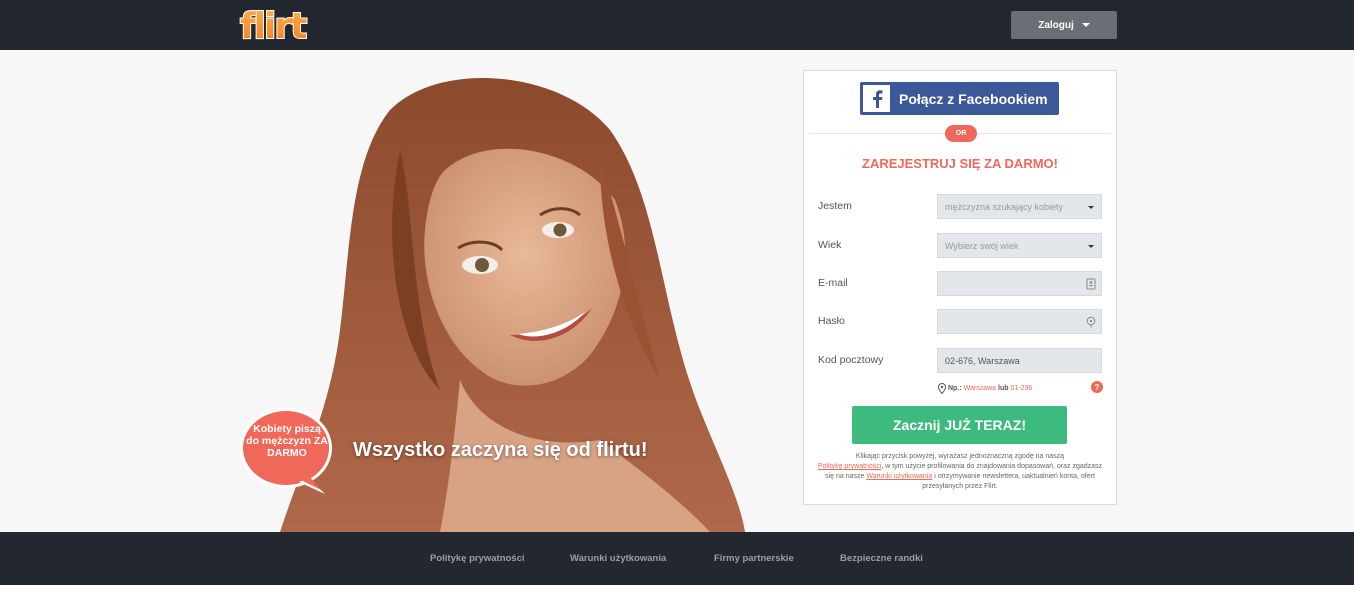  Describe the element at coordinates (835, 206) in the screenshot. I see `gender-label: Jestem` at that location.